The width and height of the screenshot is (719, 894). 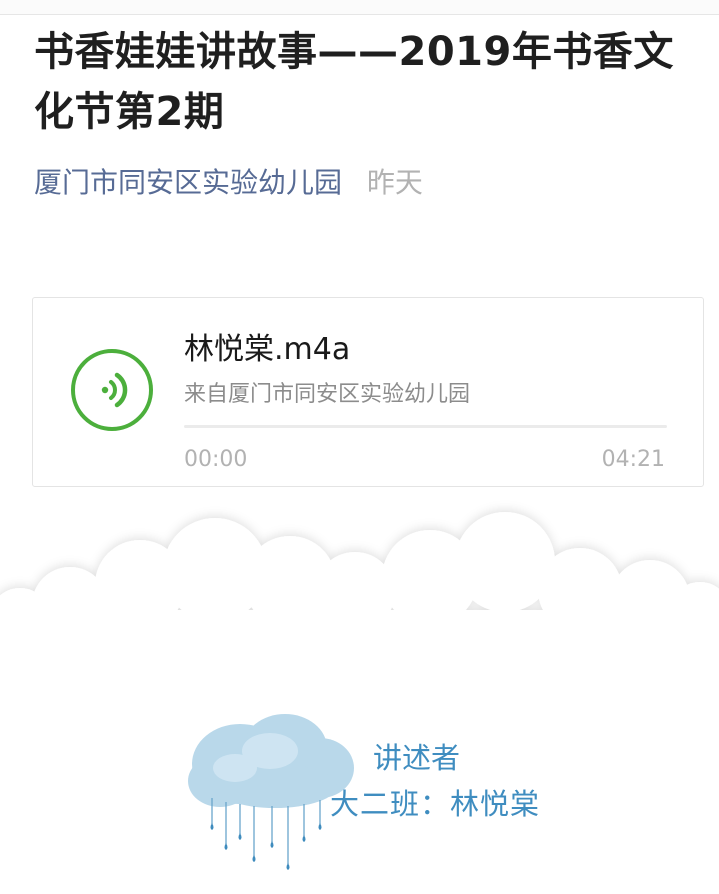 I want to click on publish-date: 昨天, so click(x=394, y=182).